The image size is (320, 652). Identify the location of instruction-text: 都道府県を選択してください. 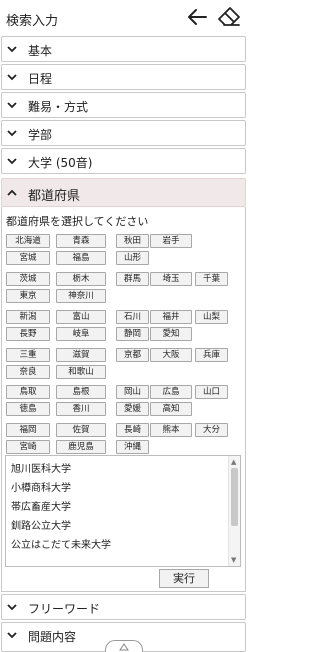
(77, 221).